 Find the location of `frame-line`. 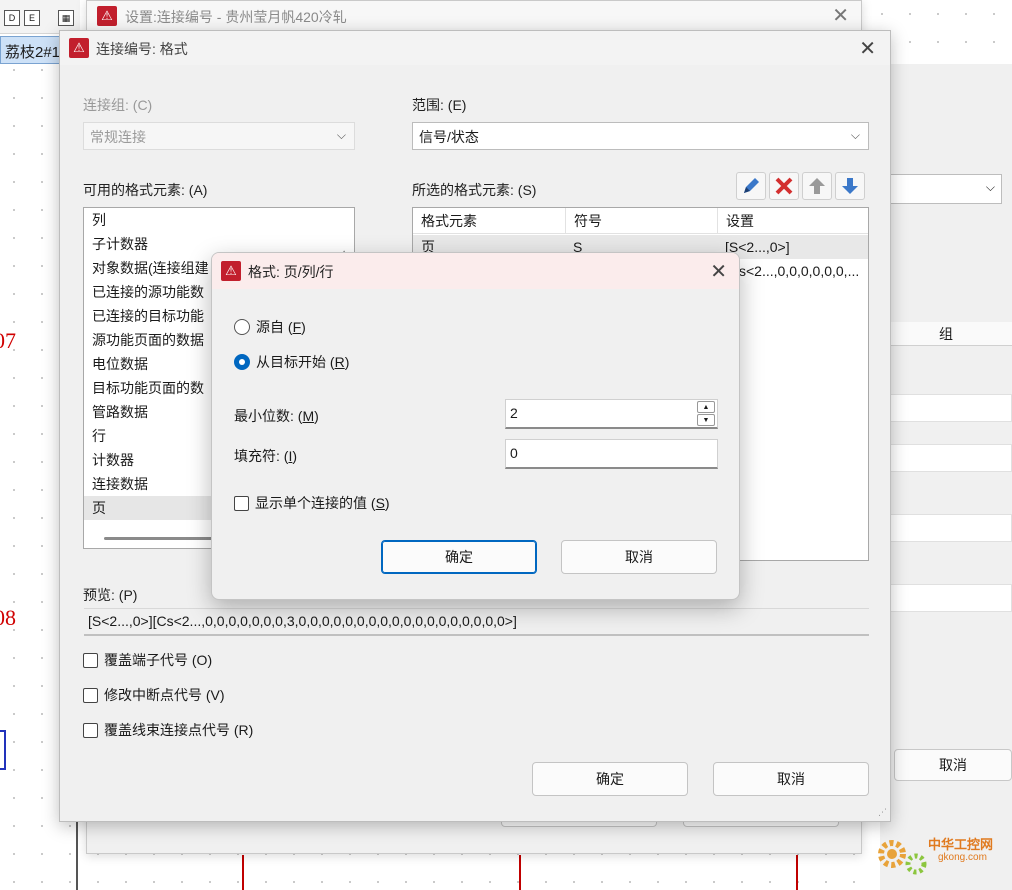

frame-line is located at coordinates (77, 855).